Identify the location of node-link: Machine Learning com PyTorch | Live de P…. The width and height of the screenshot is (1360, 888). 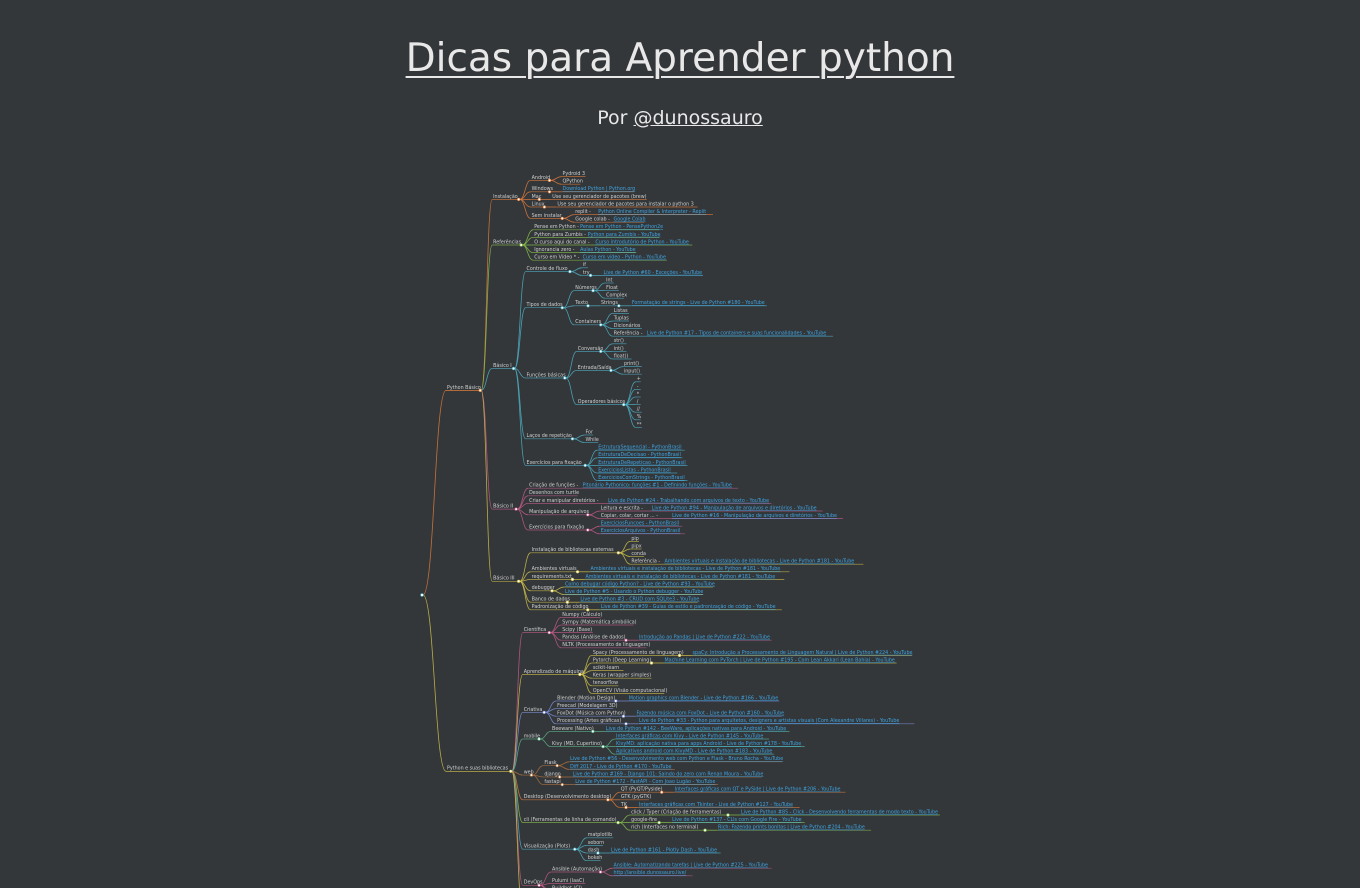
(780, 660).